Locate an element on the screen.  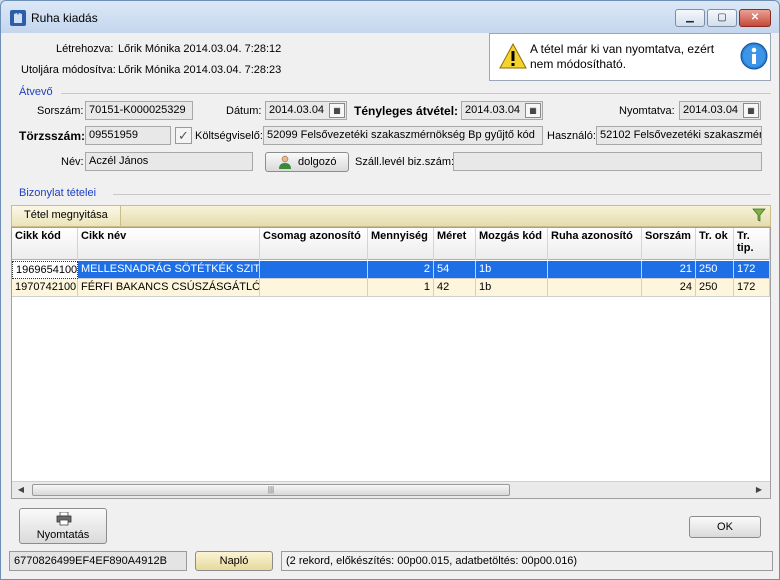
cell-mennyiseg: 2 is located at coordinates (401, 270).